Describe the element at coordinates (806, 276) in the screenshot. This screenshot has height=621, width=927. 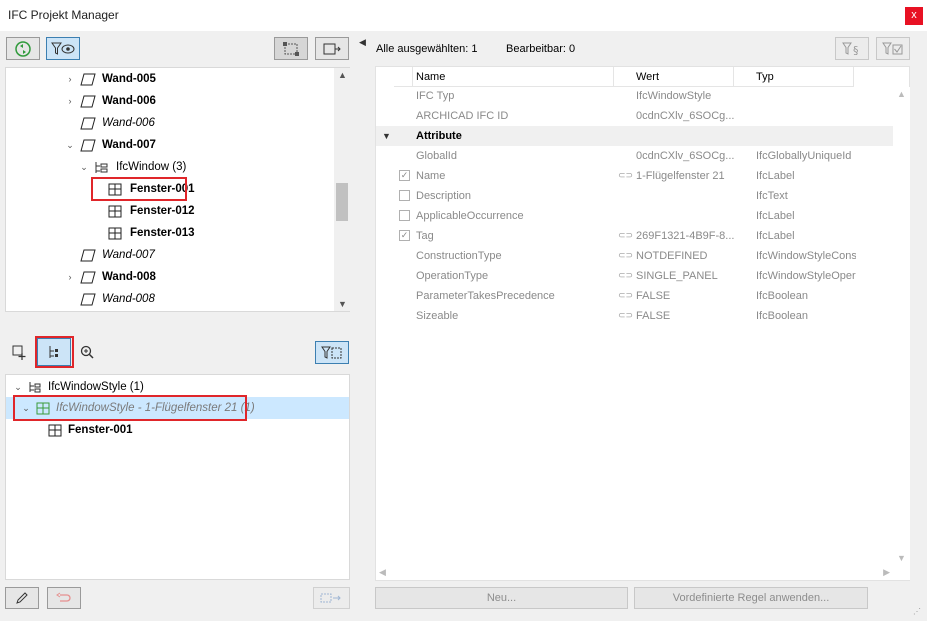
I see `cell-type: IfcWindowStyleOperationEnum` at that location.